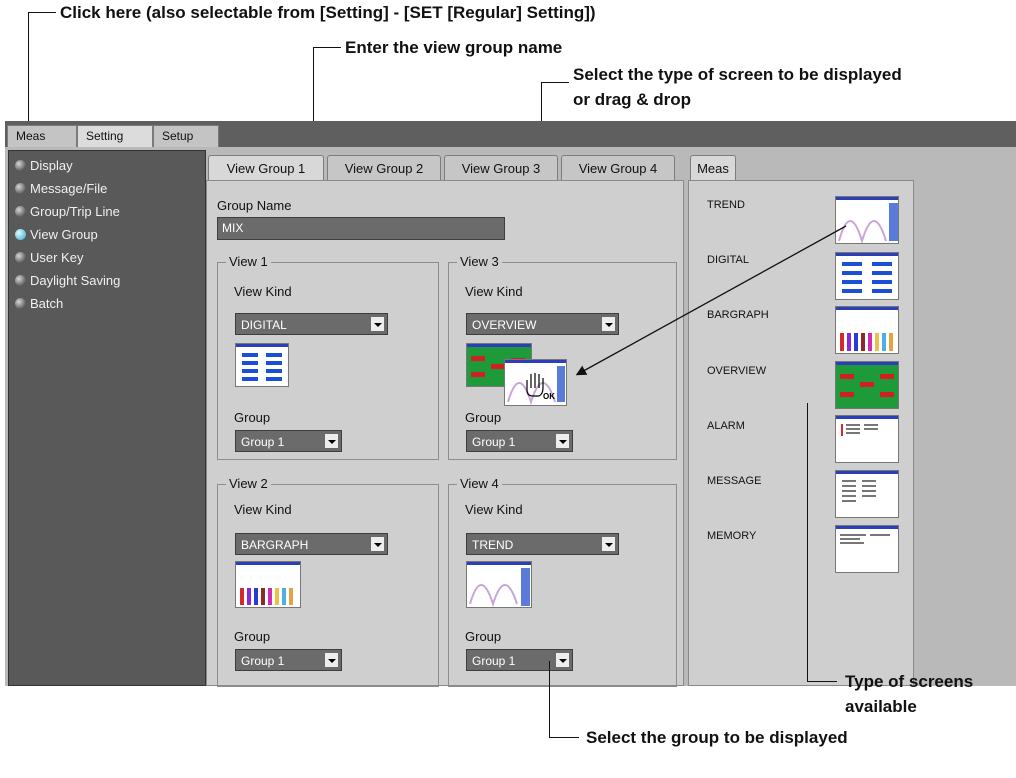  Describe the element at coordinates (711, 300) in the screenshot. I see `drag-arrow` at that location.